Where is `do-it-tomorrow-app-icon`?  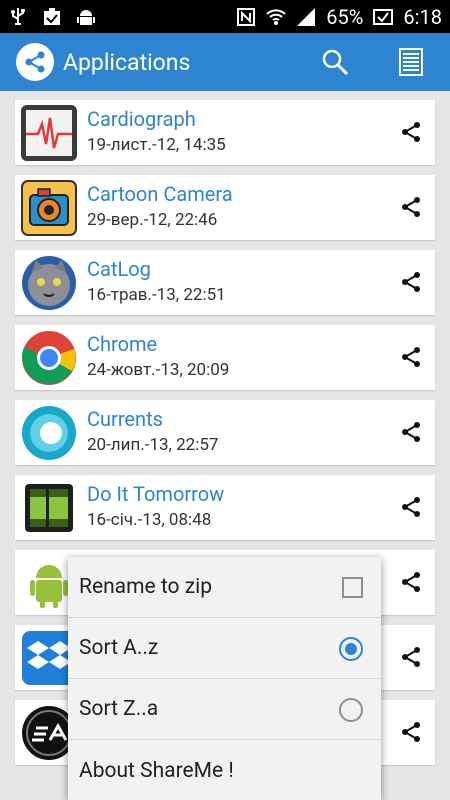 do-it-tomorrow-app-icon is located at coordinates (49, 508).